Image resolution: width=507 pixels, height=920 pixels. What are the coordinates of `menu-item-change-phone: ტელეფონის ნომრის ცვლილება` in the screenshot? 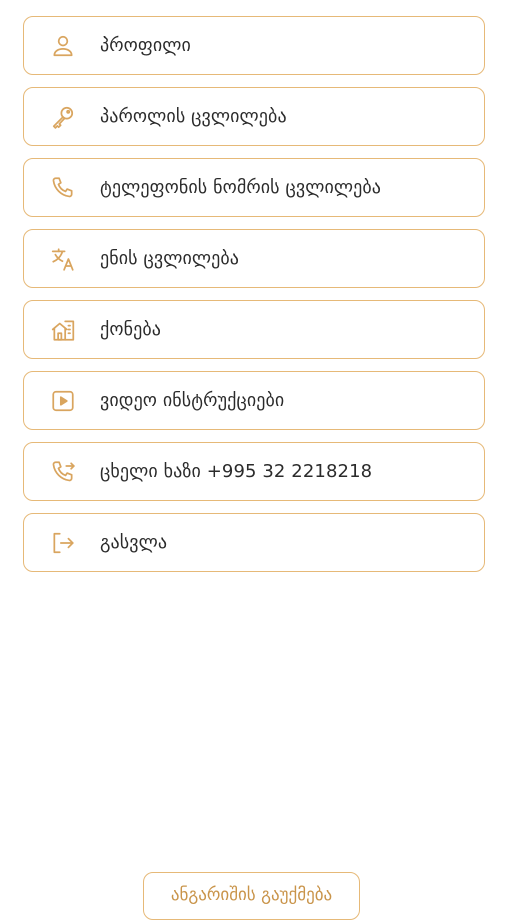 It's located at (254, 187).